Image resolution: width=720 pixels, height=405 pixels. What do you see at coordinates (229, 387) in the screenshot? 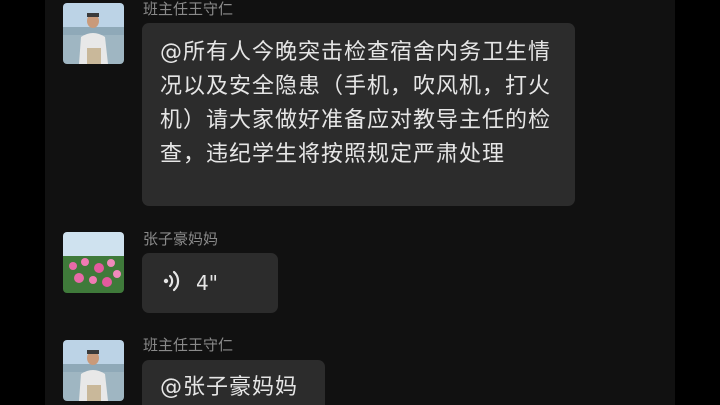
I see `message-text: @张子豪妈妈` at bounding box center [229, 387].